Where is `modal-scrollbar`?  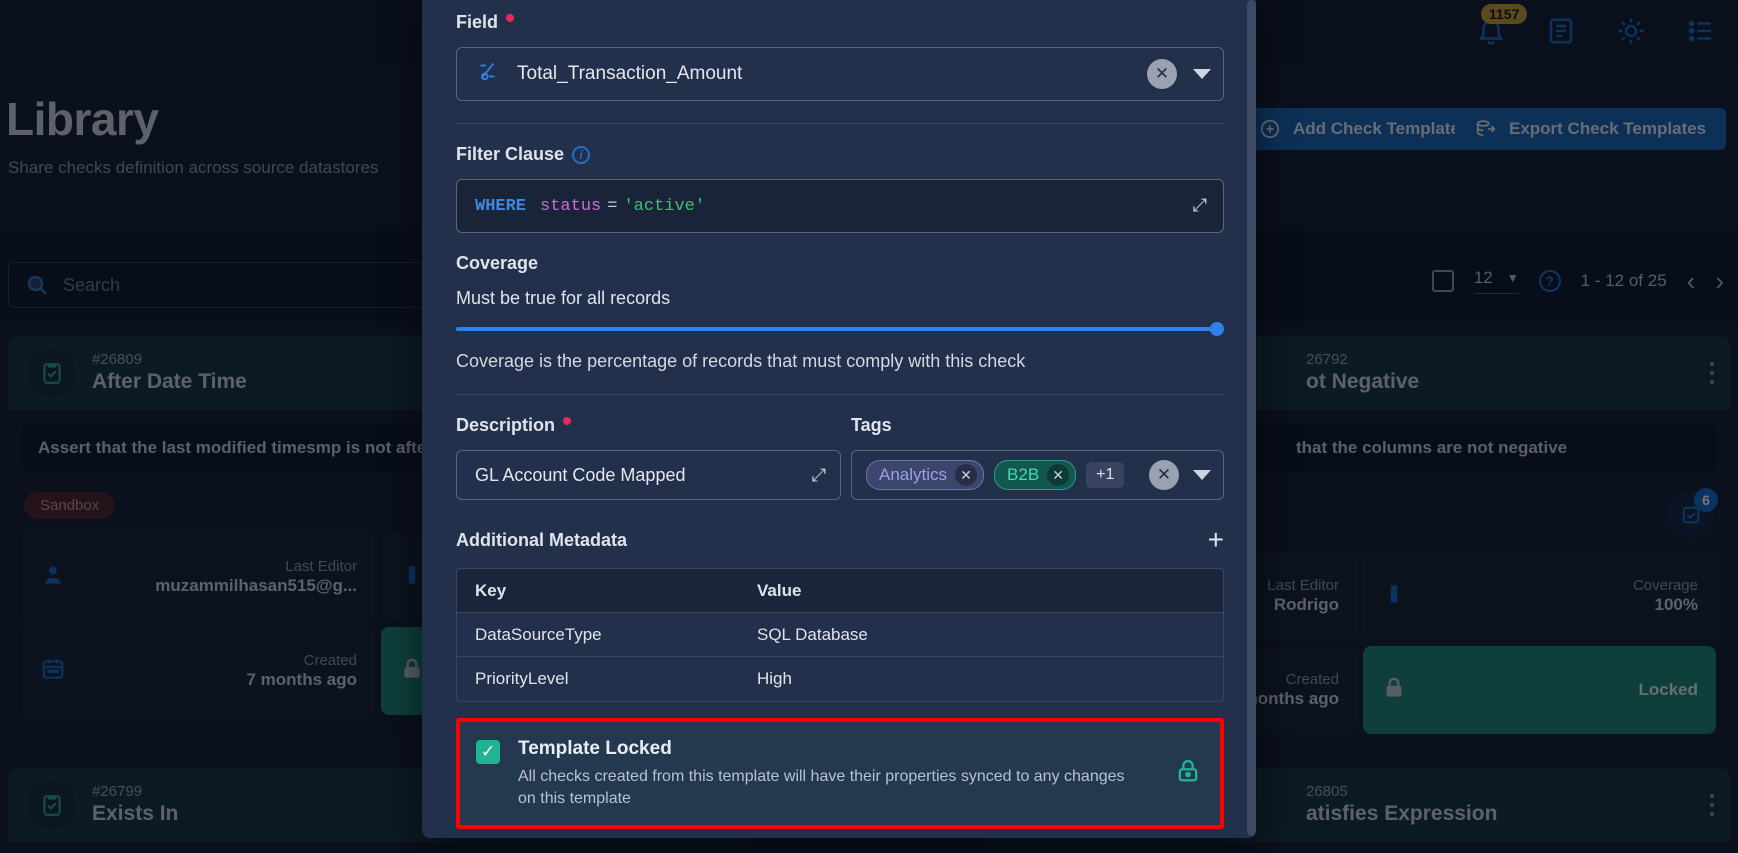 modal-scrollbar is located at coordinates (1251, 418).